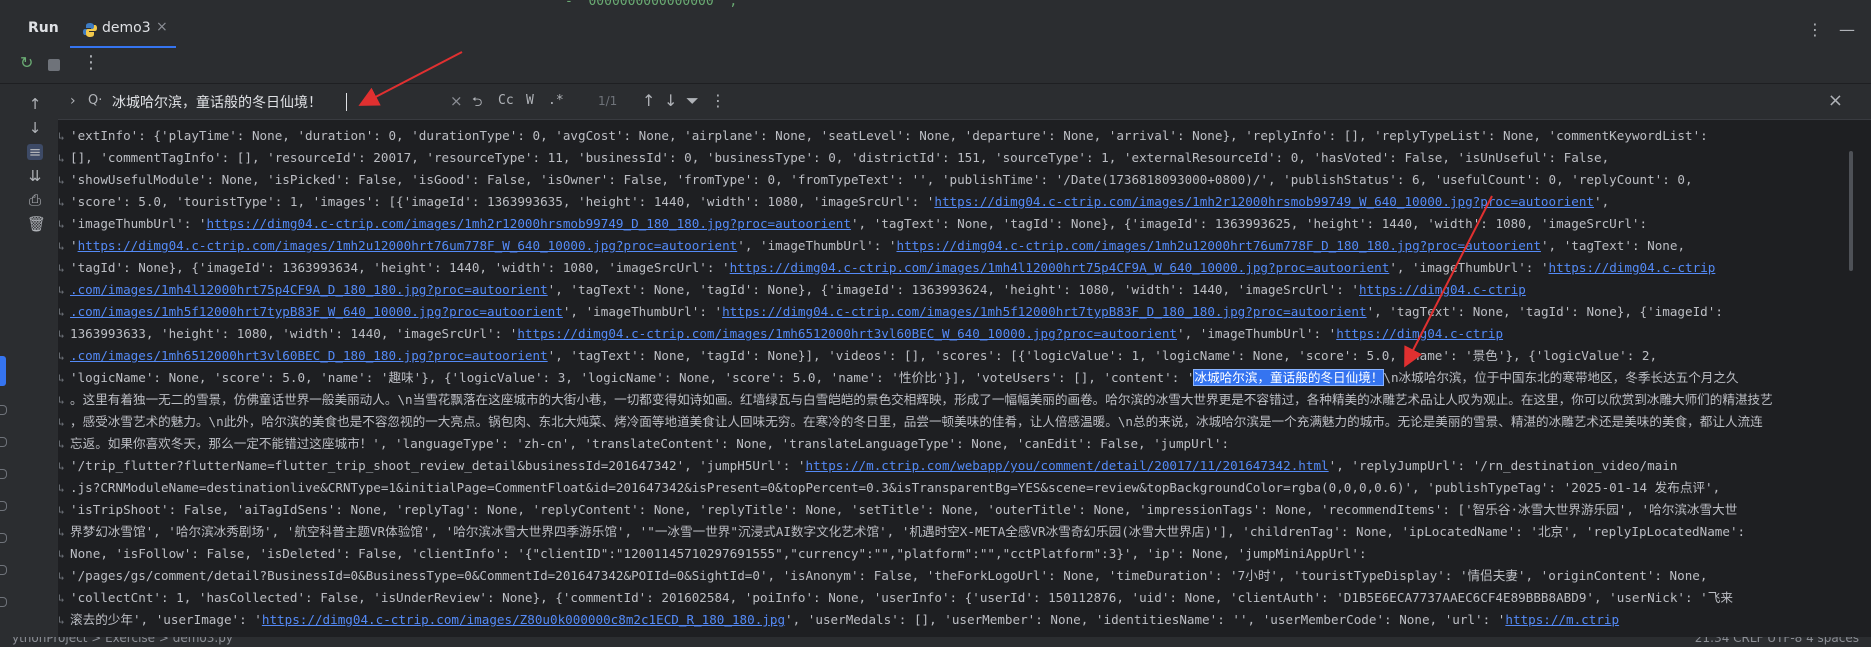  Describe the element at coordinates (648, 100) in the screenshot. I see `previous-match-icon: ↑` at that location.